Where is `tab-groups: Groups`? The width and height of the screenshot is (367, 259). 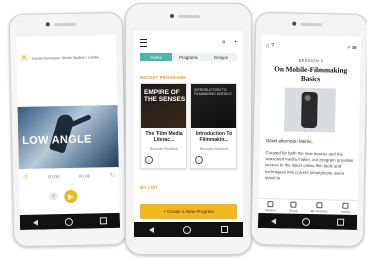
tab-groups: Groups is located at coordinates (220, 57).